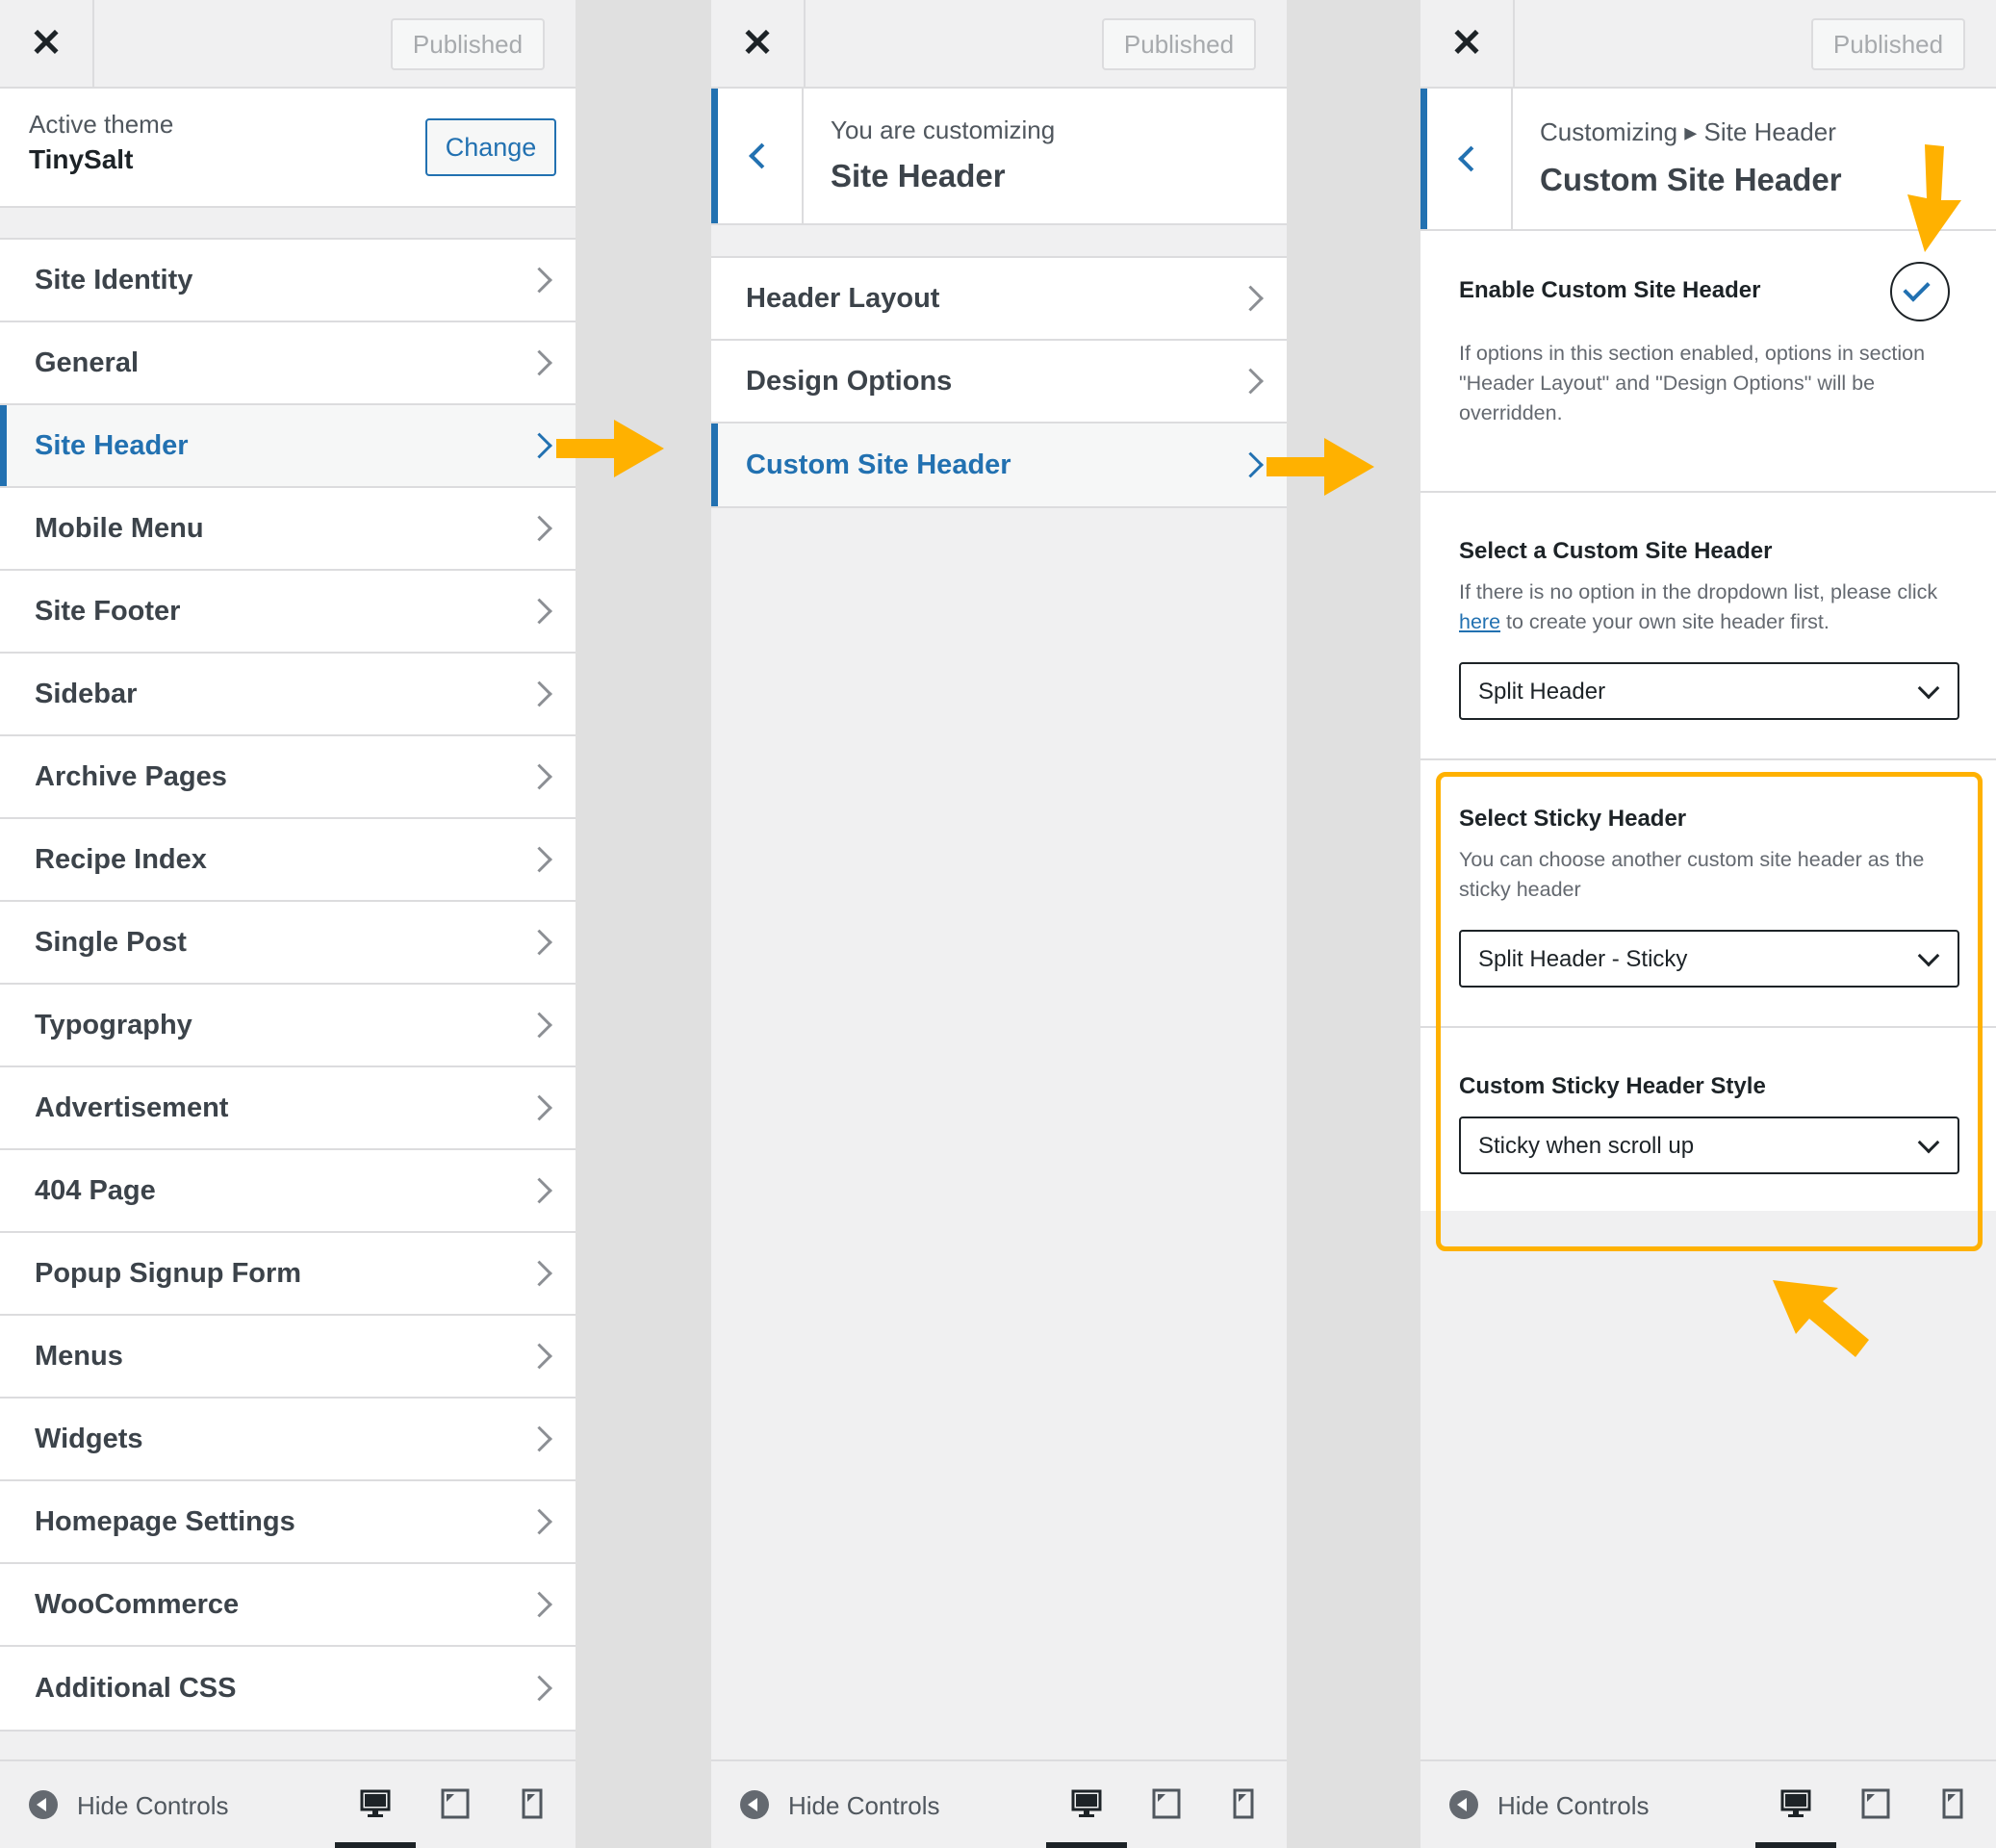  I want to click on section-item-label: Homepage Settings, so click(165, 1521).